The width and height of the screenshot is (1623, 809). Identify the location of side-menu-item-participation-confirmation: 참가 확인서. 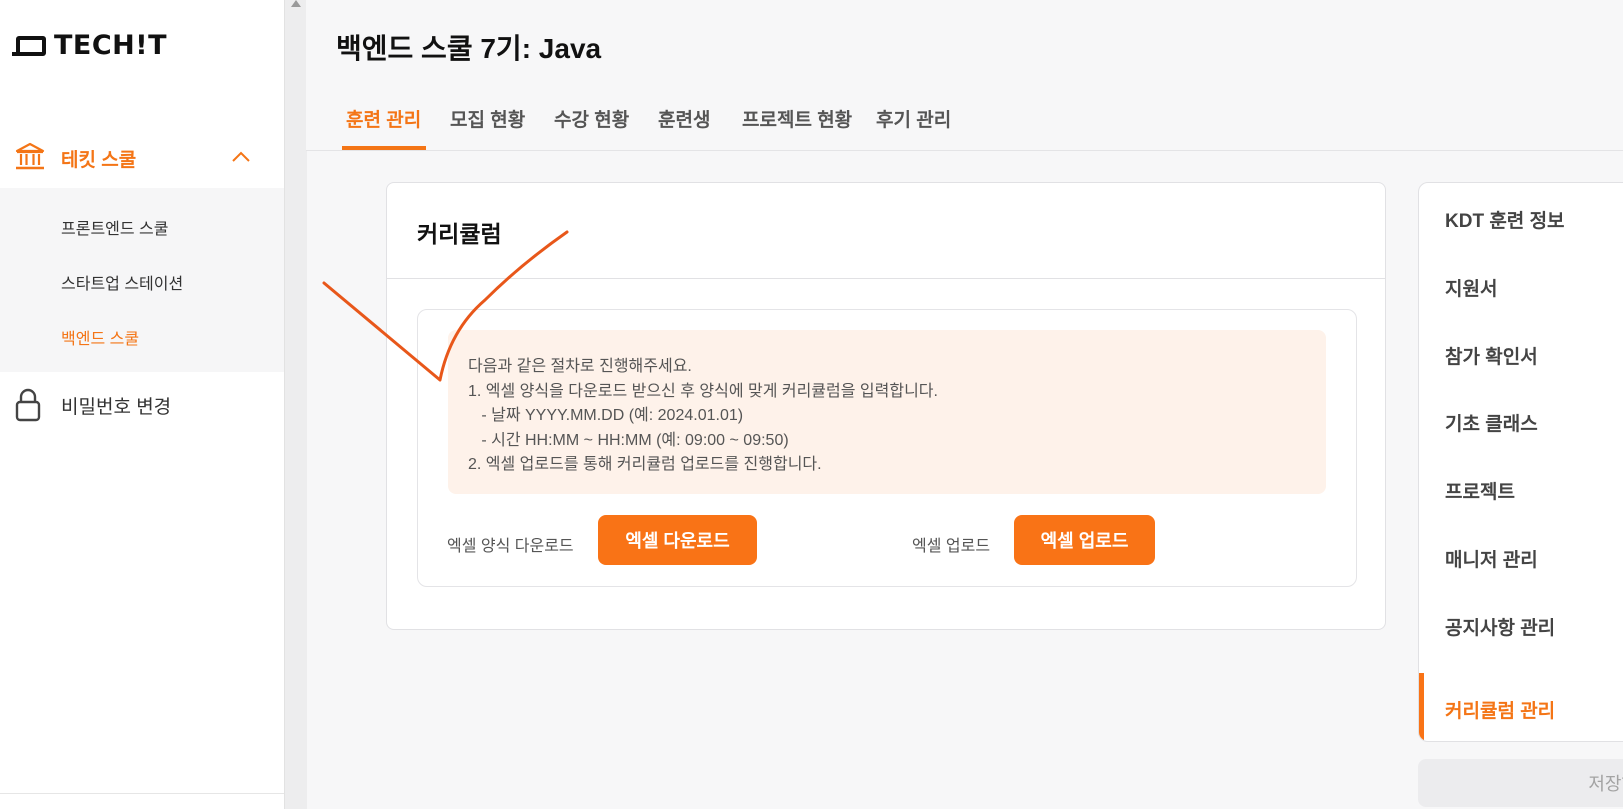
(1491, 355).